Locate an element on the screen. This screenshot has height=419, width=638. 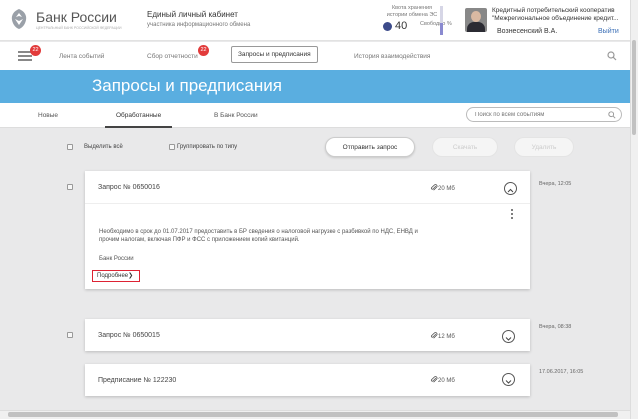
collapse-button is located at coordinates (510, 188).